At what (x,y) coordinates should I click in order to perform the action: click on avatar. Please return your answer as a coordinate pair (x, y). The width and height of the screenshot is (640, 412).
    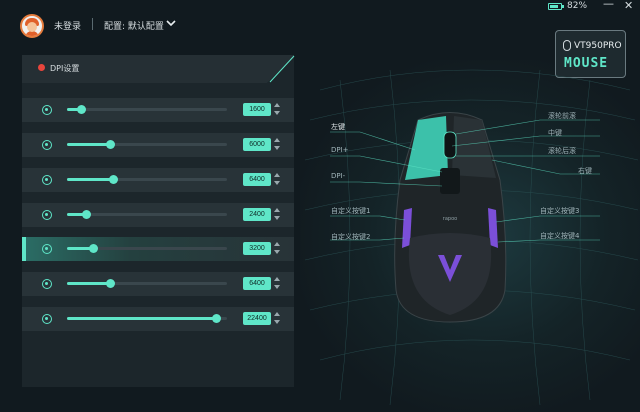
    Looking at the image, I should click on (32, 26).